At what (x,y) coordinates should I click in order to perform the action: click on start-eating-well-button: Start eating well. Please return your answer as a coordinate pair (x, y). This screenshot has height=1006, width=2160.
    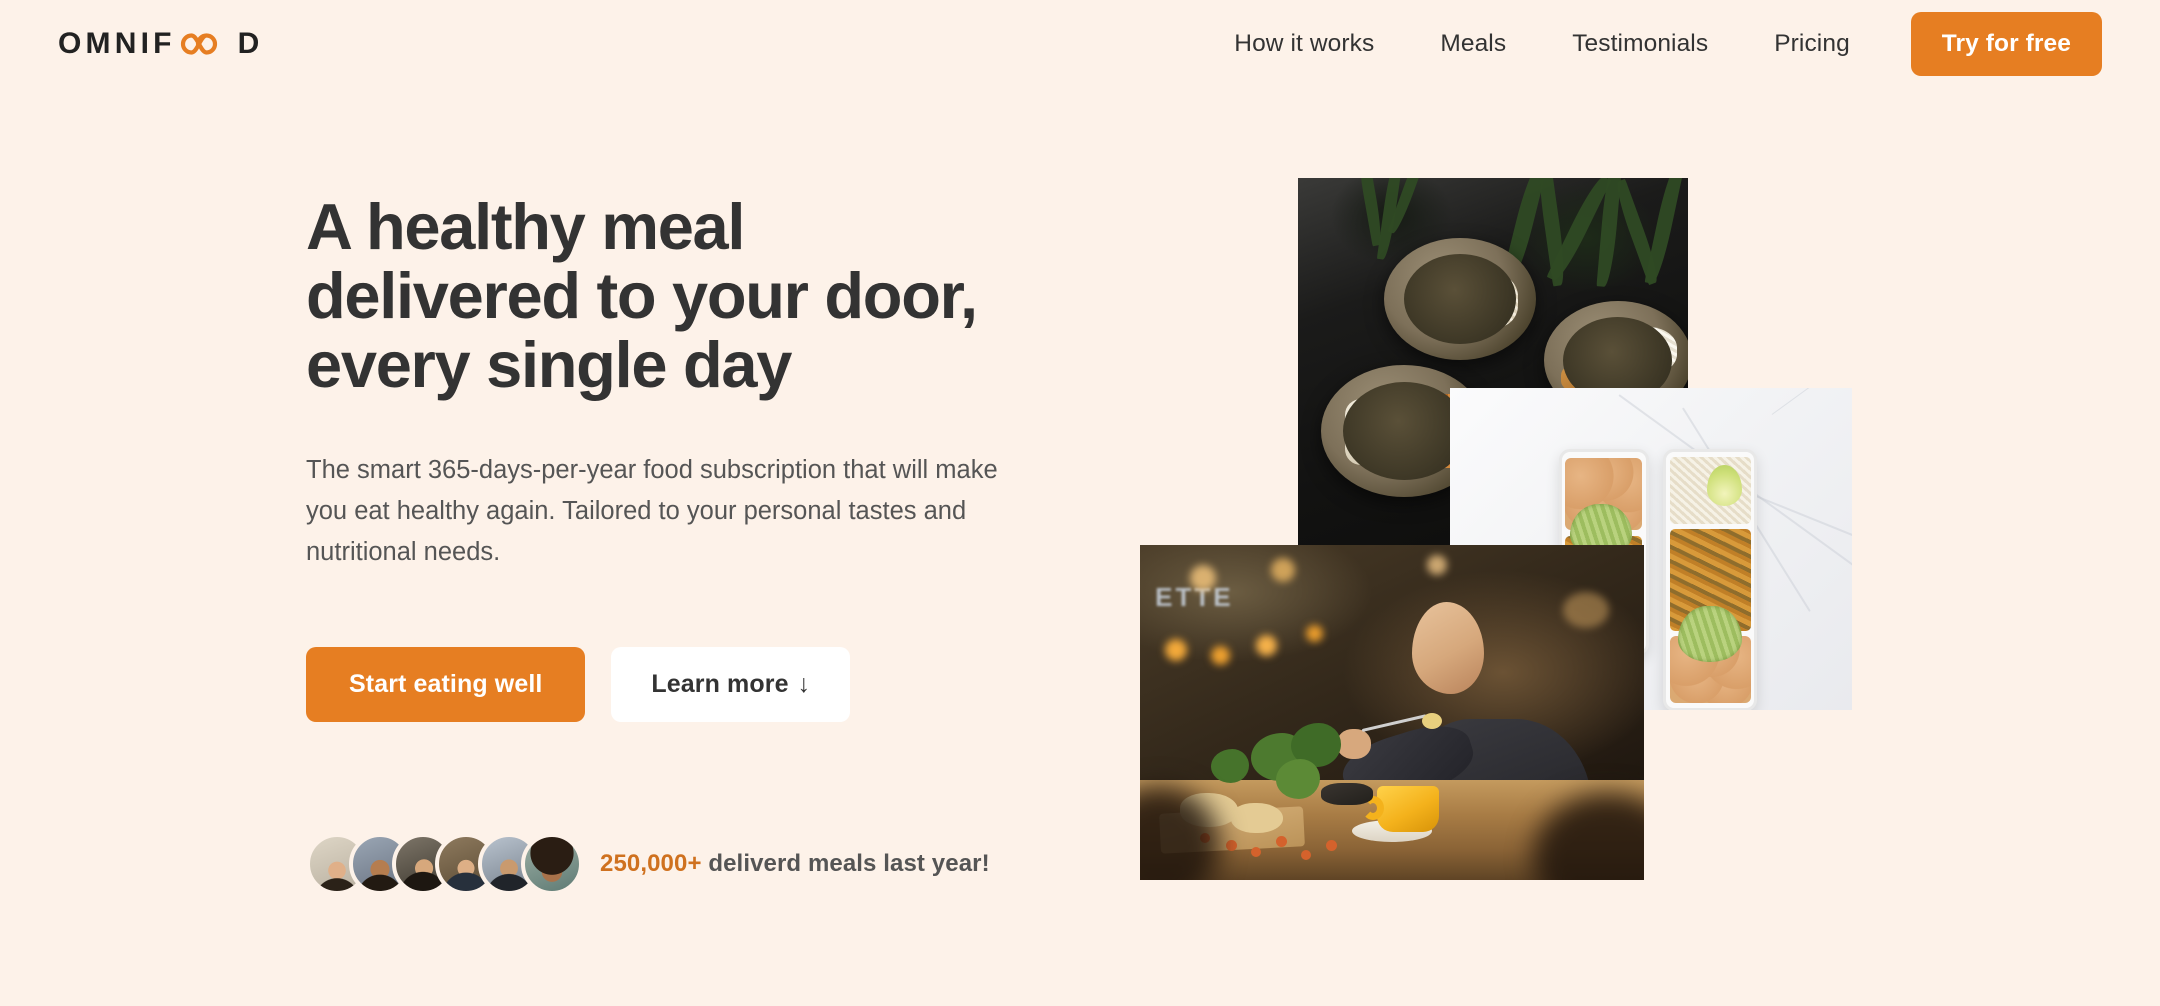
    Looking at the image, I should click on (446, 684).